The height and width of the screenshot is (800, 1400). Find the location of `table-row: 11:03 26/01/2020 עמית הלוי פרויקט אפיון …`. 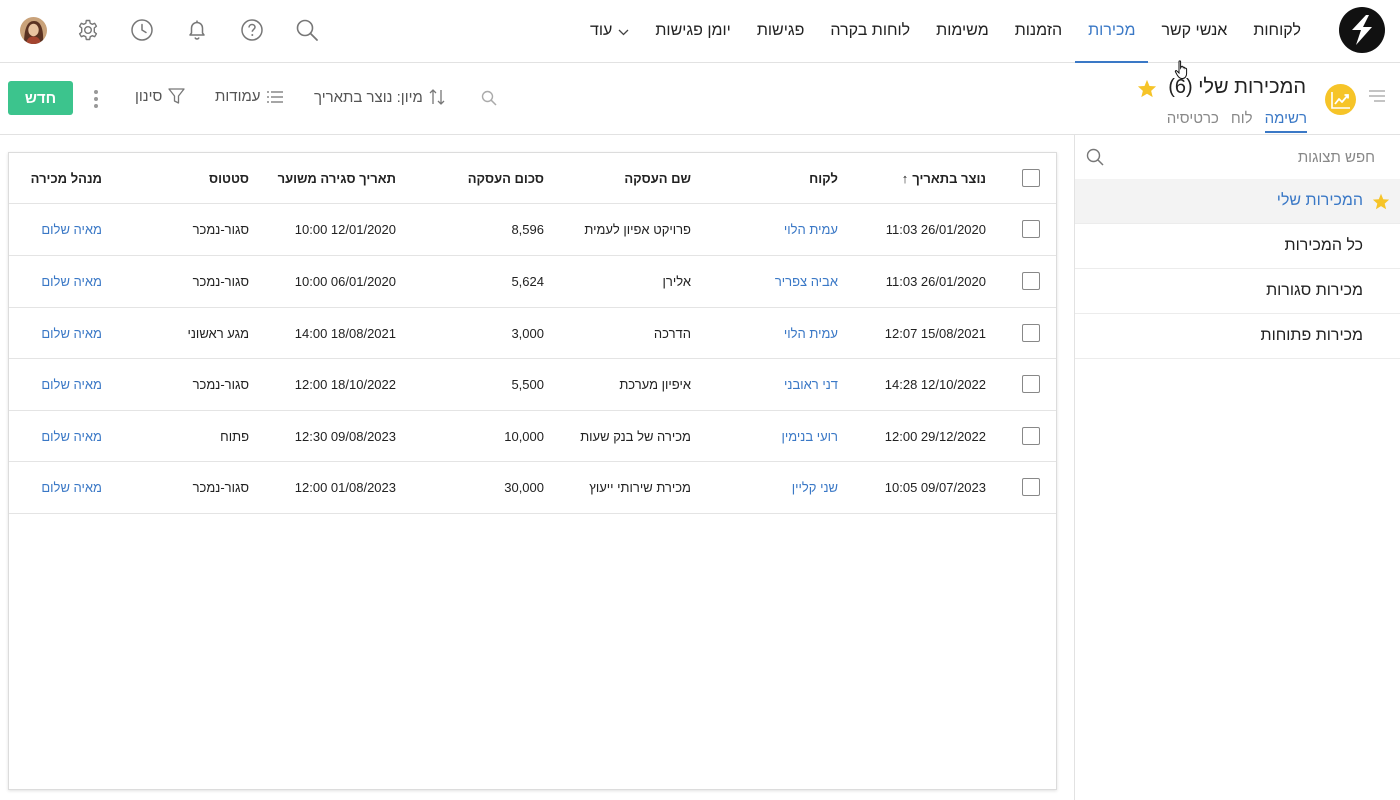

table-row: 11:03 26/01/2020 עמית הלוי פרויקט אפיון … is located at coordinates (532, 230).